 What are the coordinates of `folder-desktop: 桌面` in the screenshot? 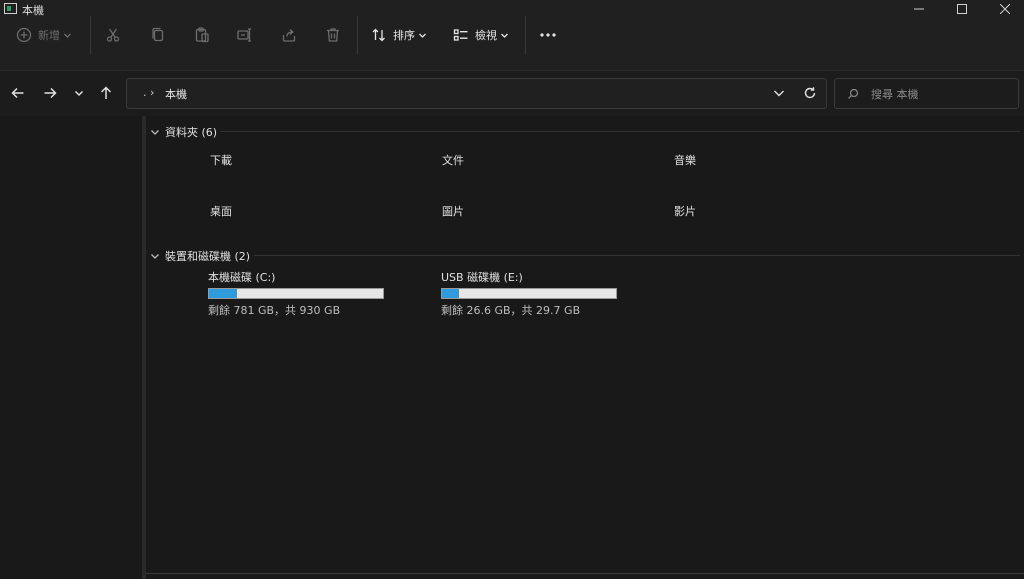 It's located at (221, 211).